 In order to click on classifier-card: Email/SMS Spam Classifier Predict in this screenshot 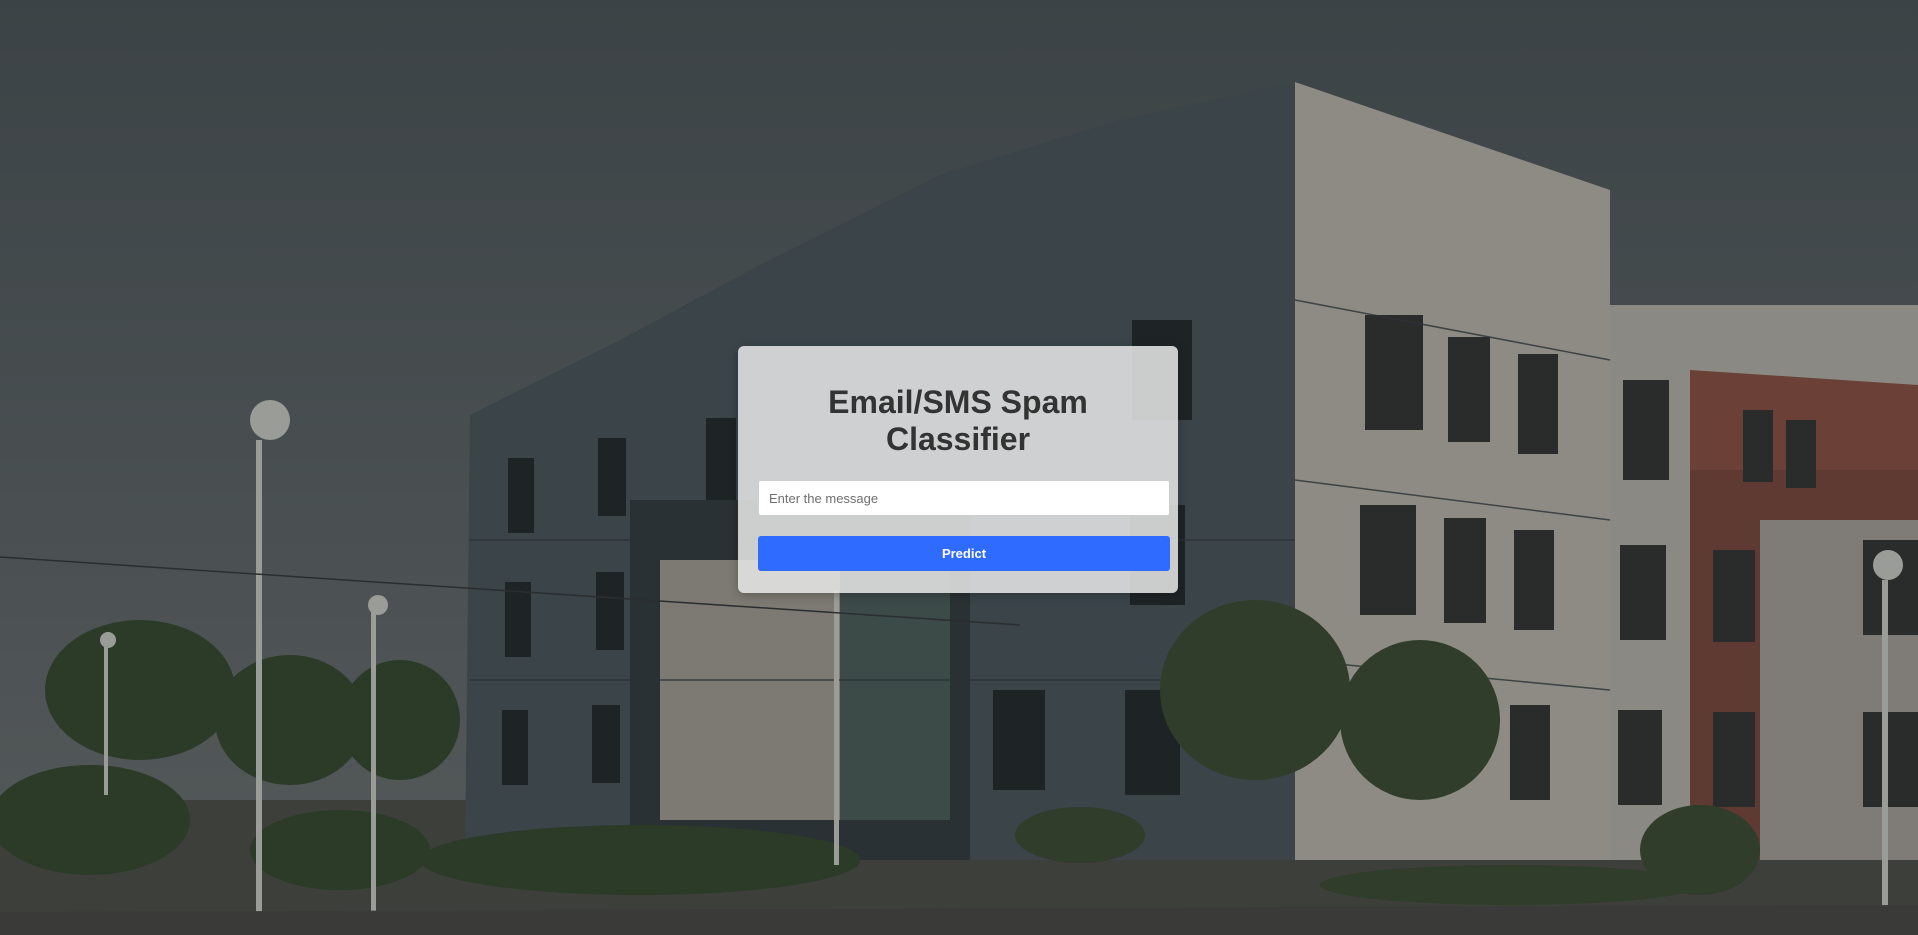, I will do `click(958, 469)`.